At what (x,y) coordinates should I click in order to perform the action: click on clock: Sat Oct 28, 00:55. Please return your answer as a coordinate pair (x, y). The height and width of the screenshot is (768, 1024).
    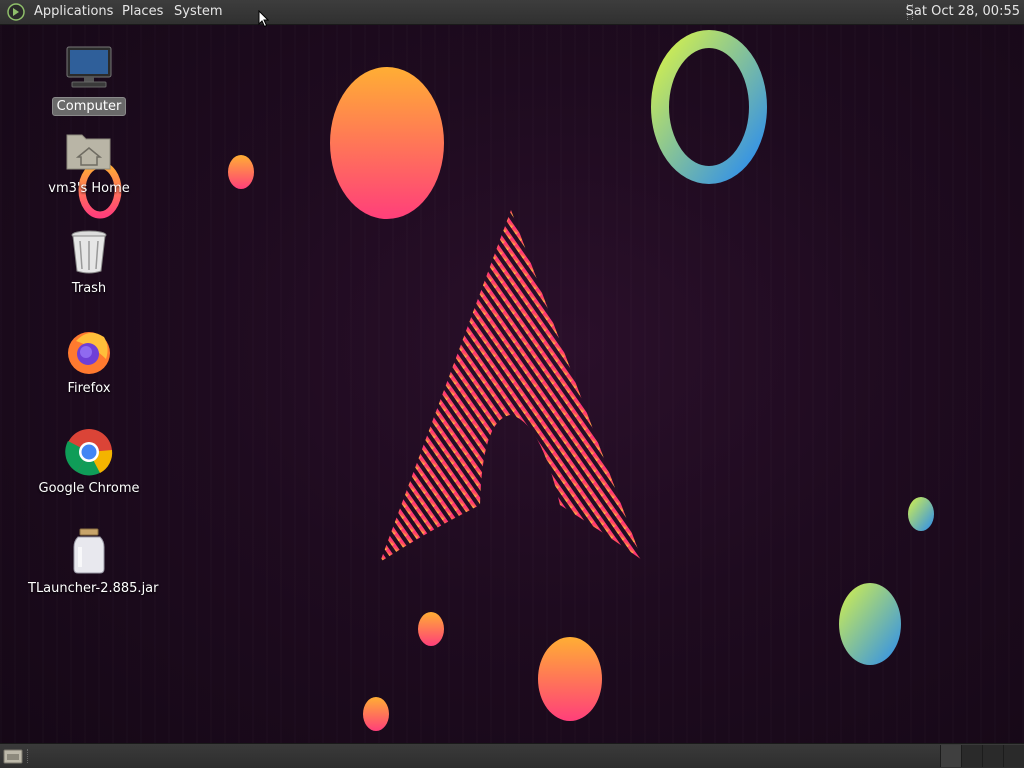
    Looking at the image, I should click on (963, 12).